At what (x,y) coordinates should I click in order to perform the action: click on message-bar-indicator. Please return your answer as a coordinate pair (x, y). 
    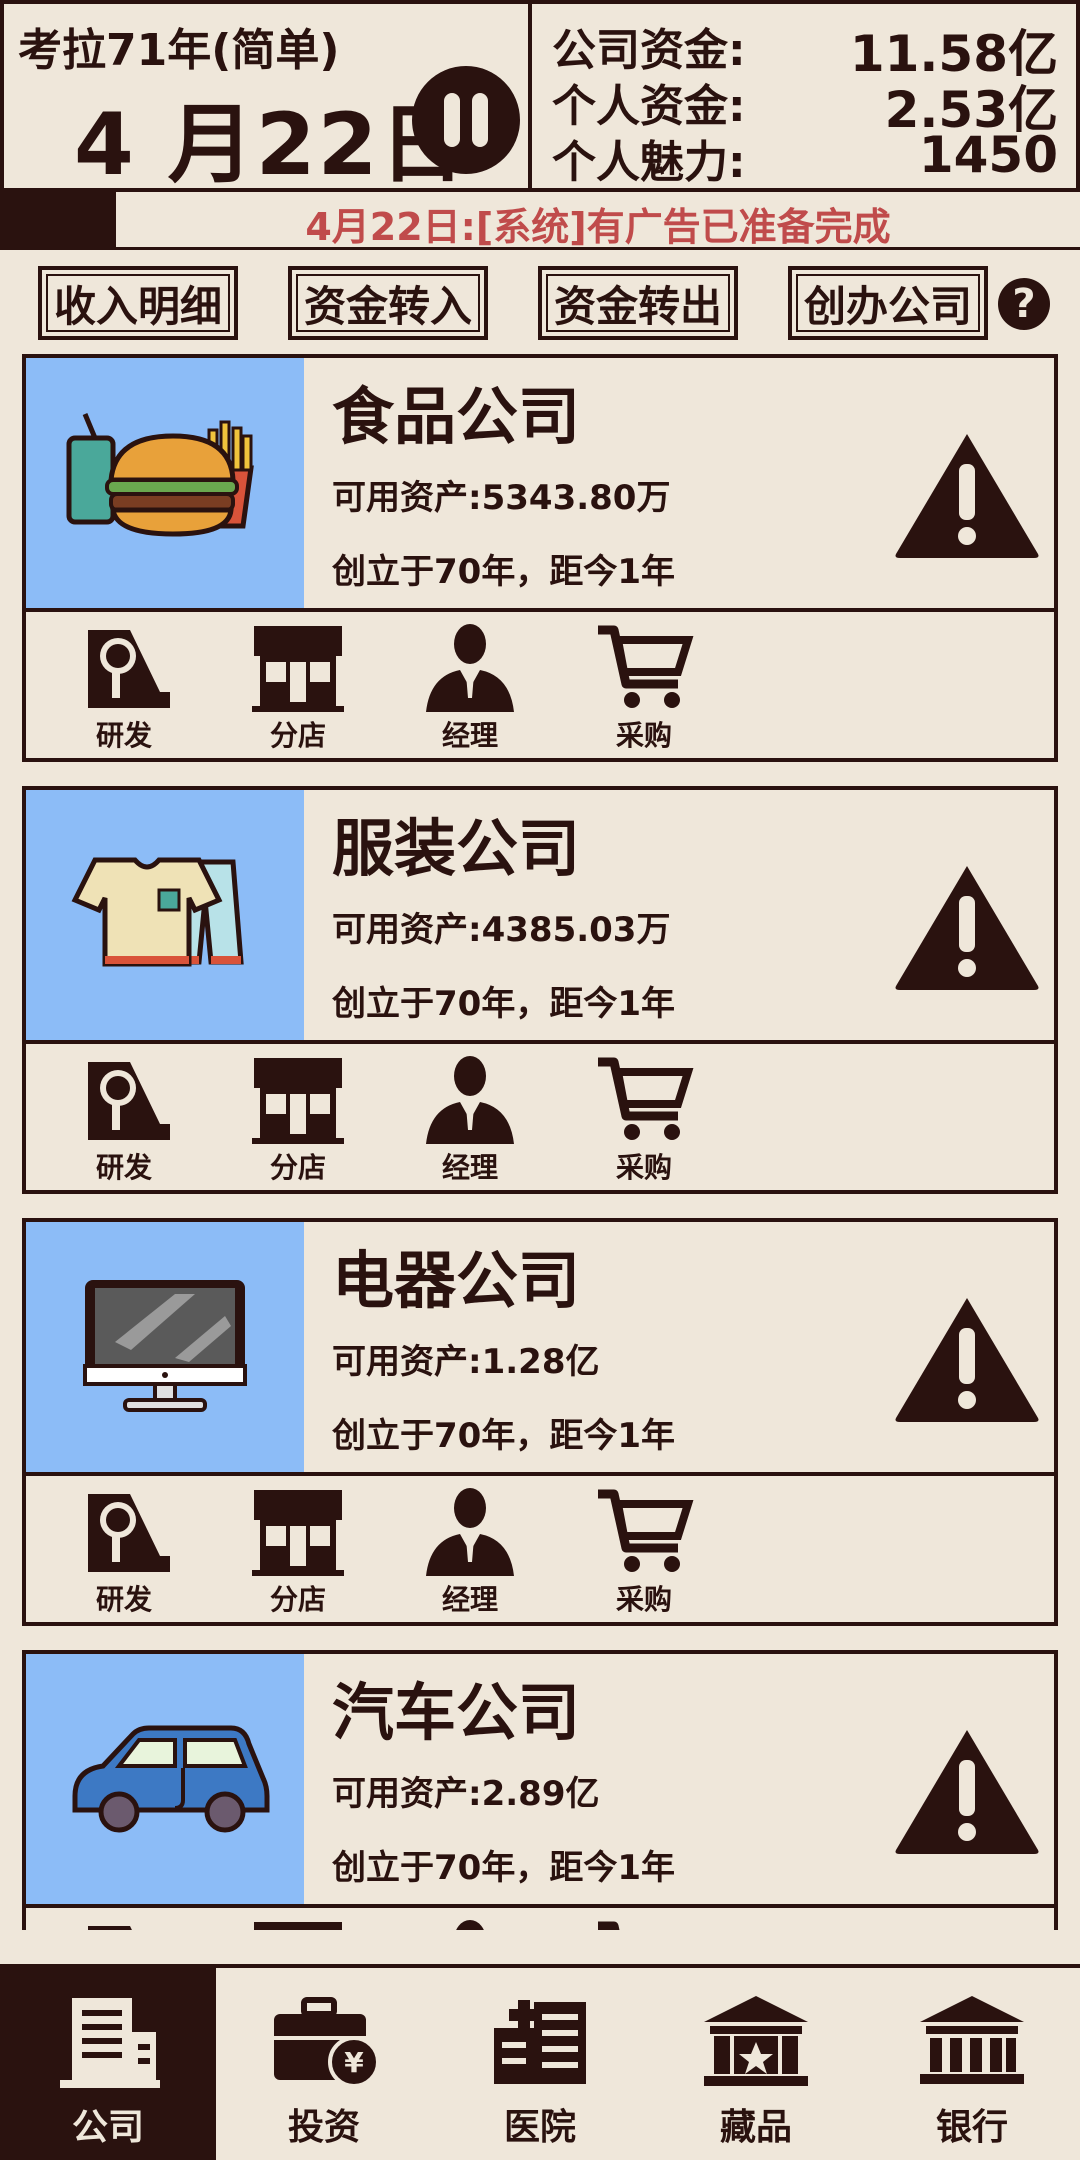
    Looking at the image, I should click on (58, 219).